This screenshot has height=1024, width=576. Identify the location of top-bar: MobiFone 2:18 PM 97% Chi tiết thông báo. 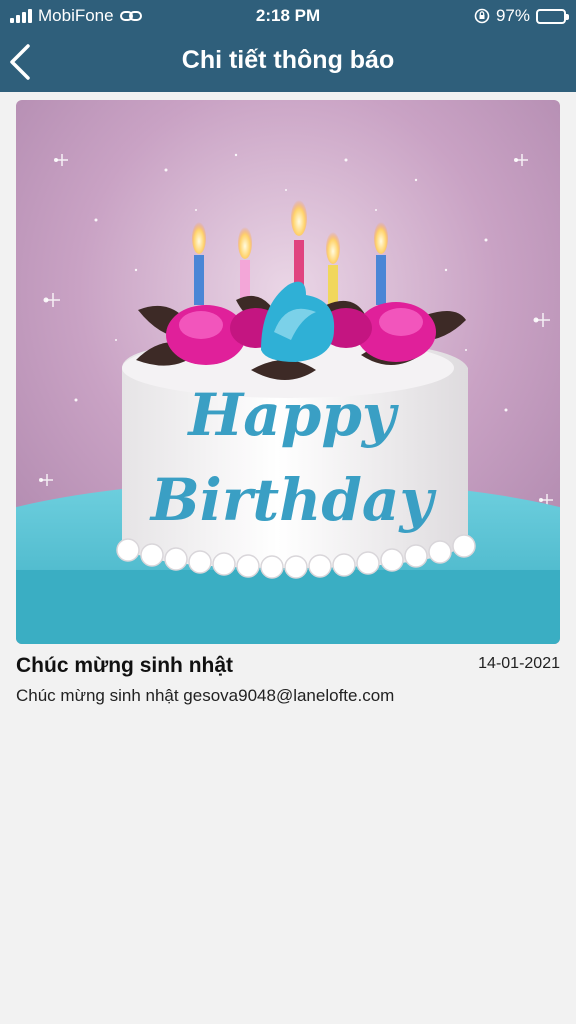
(288, 46).